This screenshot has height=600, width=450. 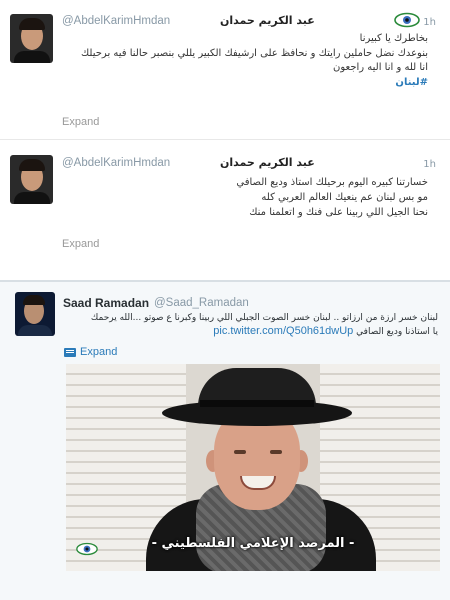 What do you see at coordinates (393, 38) in the screenshot?
I see `tweet-line: بخاطرك يا كبيرنا` at bounding box center [393, 38].